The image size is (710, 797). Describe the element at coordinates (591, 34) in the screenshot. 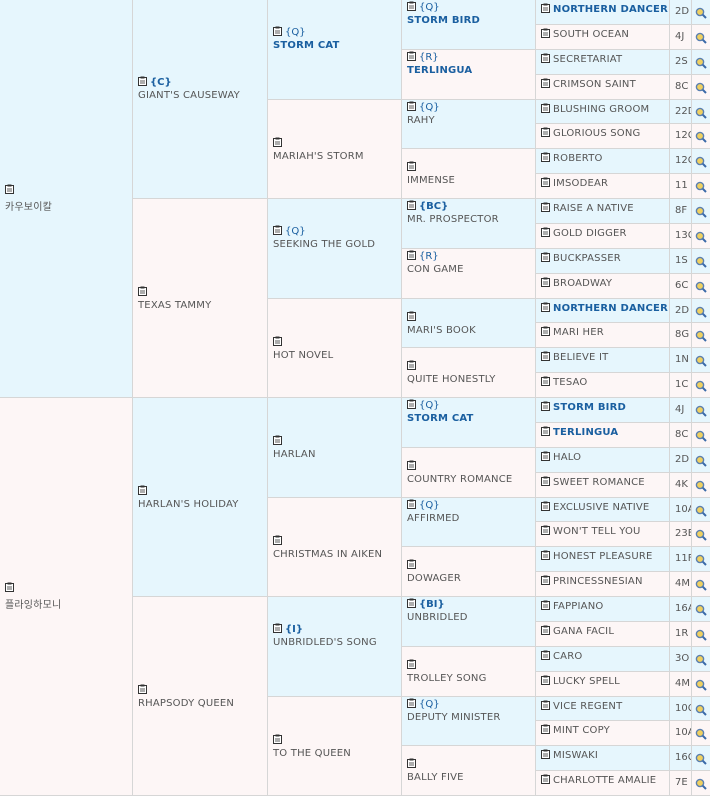

I see `horse-name: SOUTH OCEAN` at that location.